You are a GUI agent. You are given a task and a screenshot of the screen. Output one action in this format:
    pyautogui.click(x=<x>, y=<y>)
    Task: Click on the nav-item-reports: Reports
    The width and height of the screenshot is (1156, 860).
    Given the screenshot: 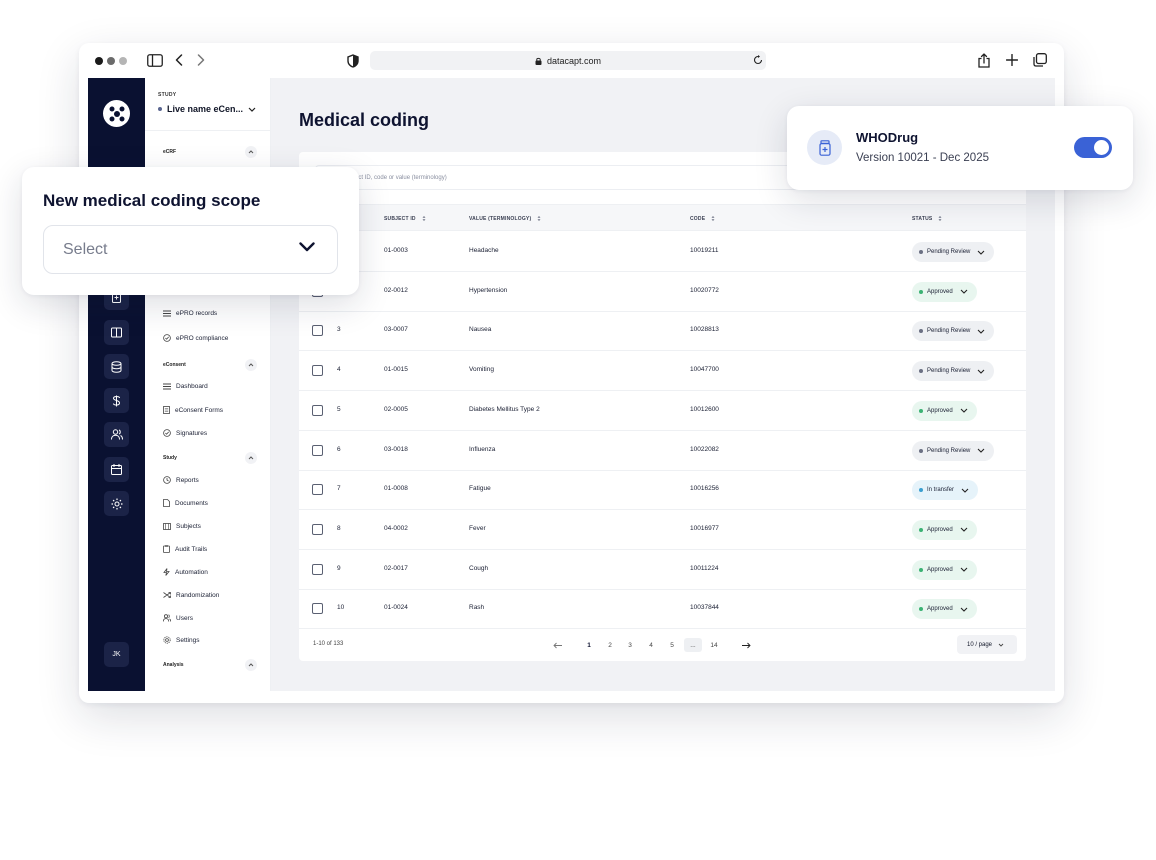 What is the action you would take?
    pyautogui.click(x=181, y=480)
    